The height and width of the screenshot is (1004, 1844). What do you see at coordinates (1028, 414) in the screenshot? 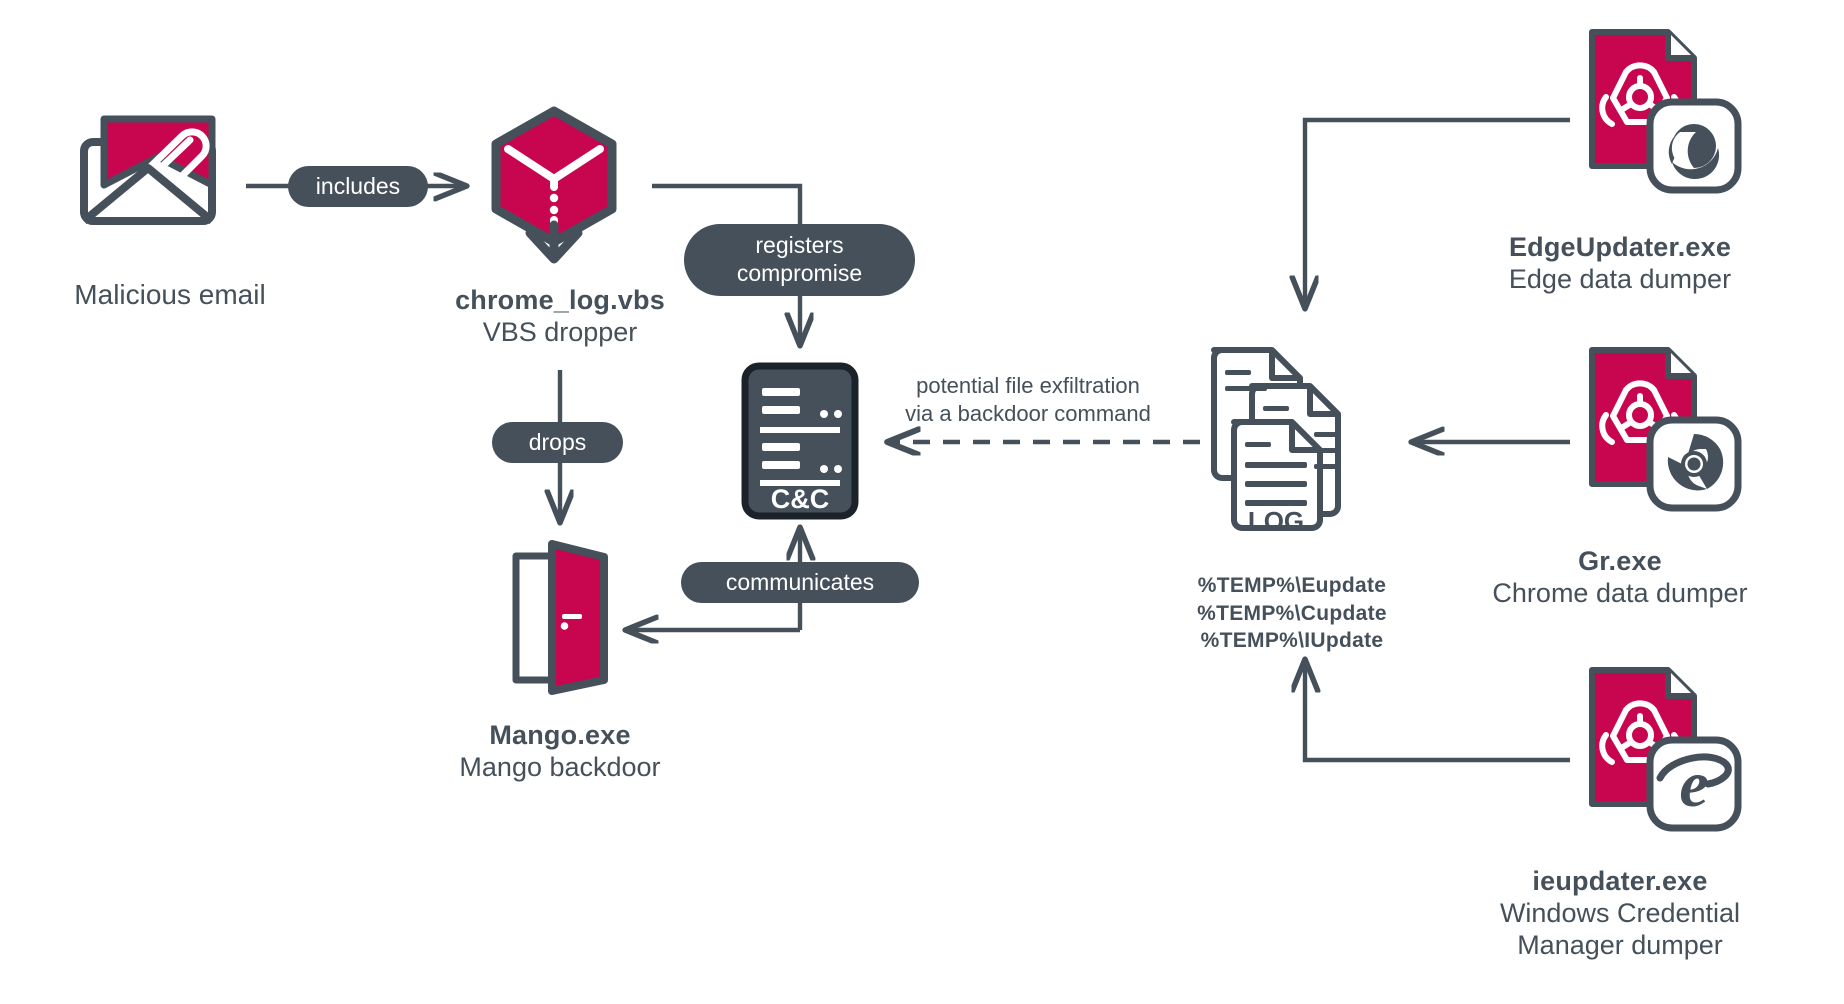
I see `note-exfiltration-line2: via a backdoor command` at bounding box center [1028, 414].